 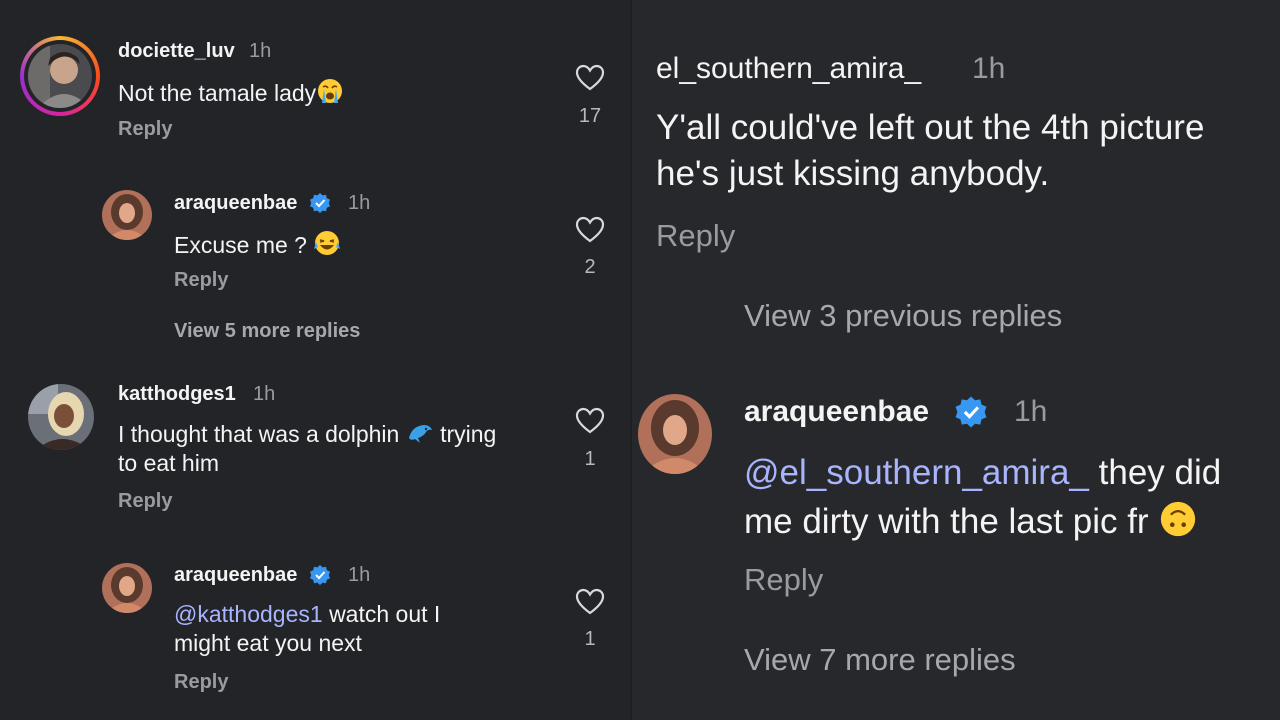 I want to click on comment-text: Y'all could've left out the 4th picture, so click(x=930, y=127).